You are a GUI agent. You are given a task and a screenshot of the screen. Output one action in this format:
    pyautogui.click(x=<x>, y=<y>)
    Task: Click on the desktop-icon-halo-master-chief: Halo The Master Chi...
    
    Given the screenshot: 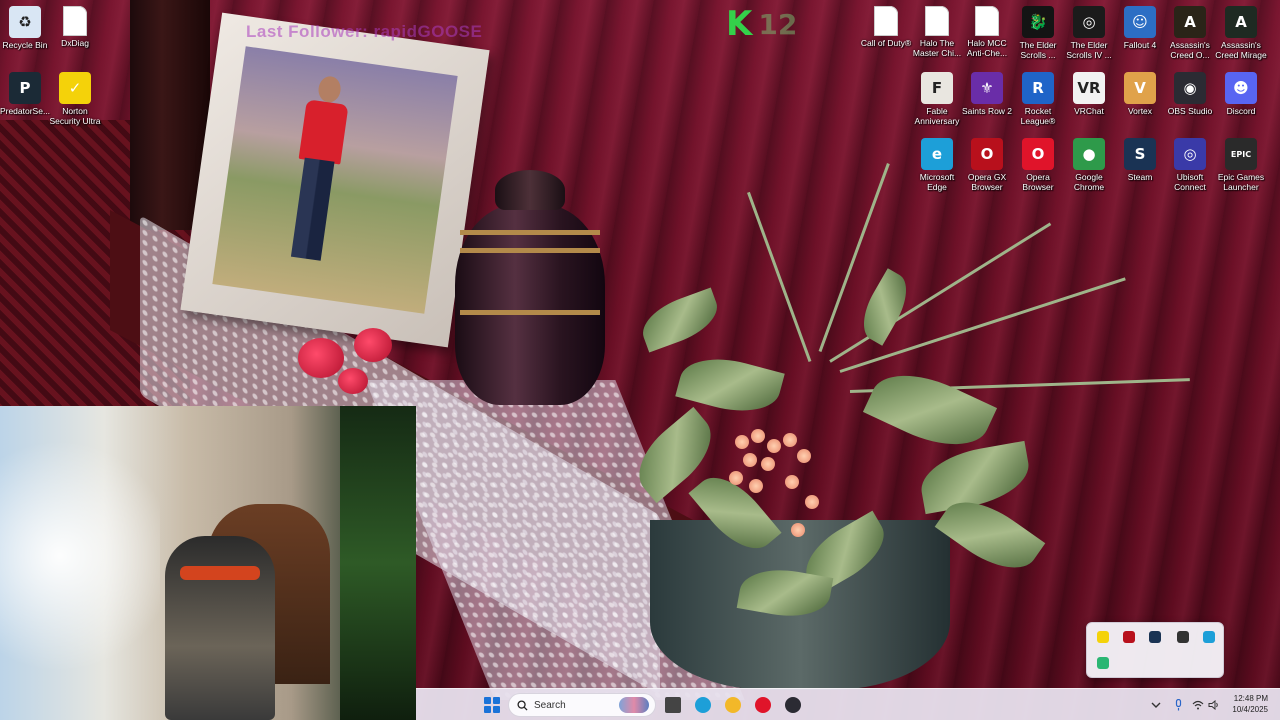 What is the action you would take?
    pyautogui.click(x=937, y=32)
    